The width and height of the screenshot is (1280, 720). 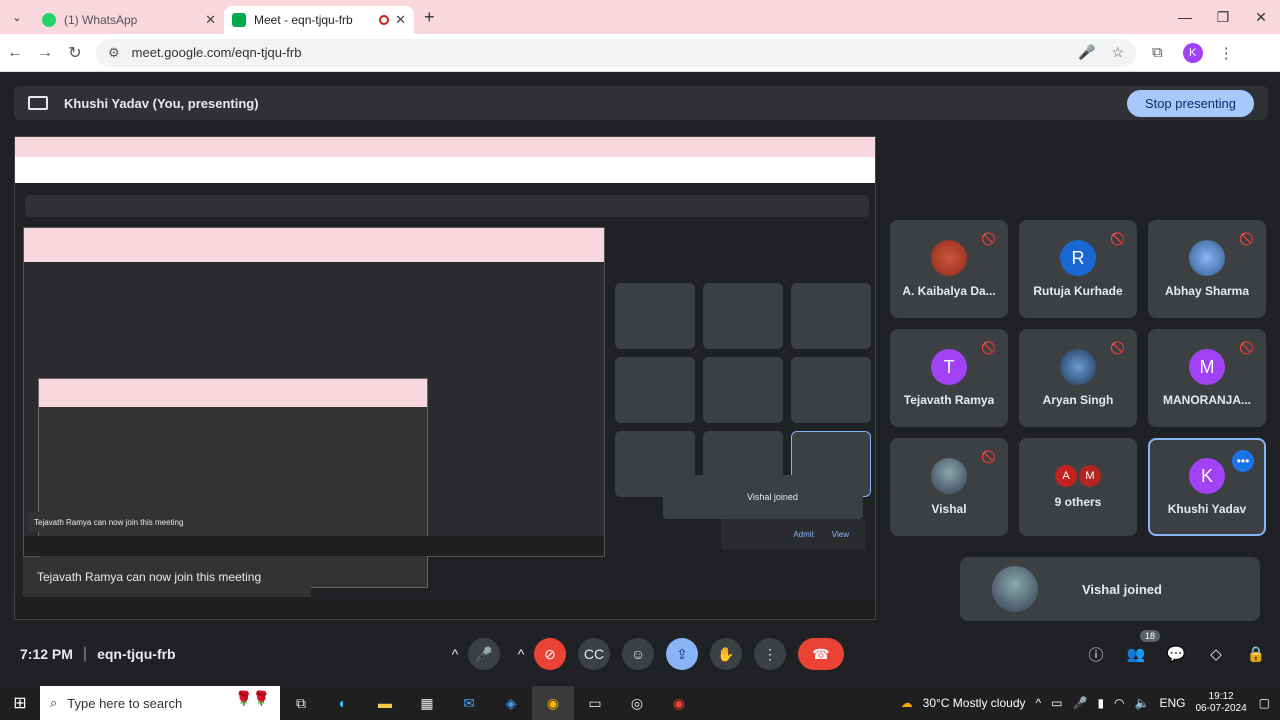 I want to click on center-controls: ^ 🎤 ^ ⊘ CC ☺ ⇪ ✋ ⋮ ☎, so click(x=651, y=654).